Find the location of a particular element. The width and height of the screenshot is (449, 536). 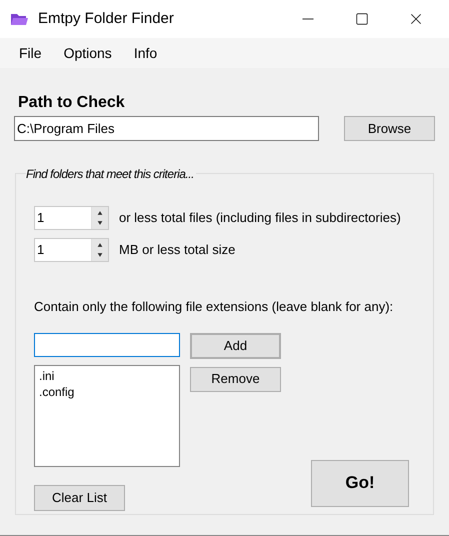

folder-icon is located at coordinates (19, 19).